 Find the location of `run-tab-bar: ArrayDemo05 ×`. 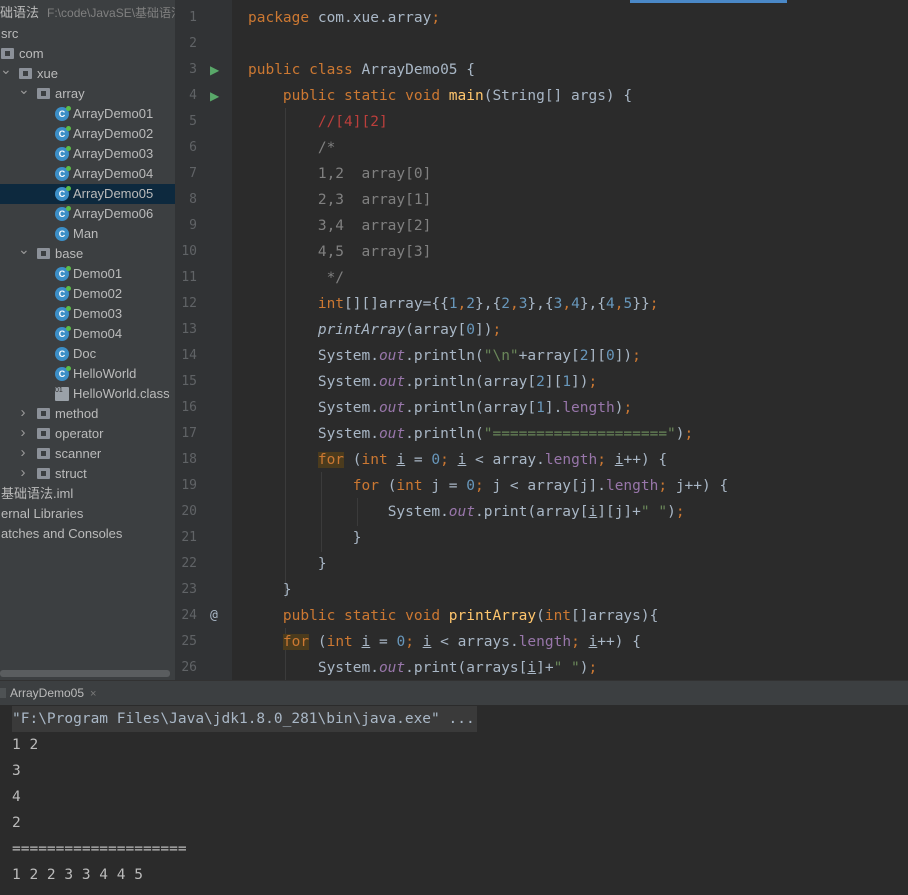

run-tab-bar: ArrayDemo05 × is located at coordinates (454, 693).